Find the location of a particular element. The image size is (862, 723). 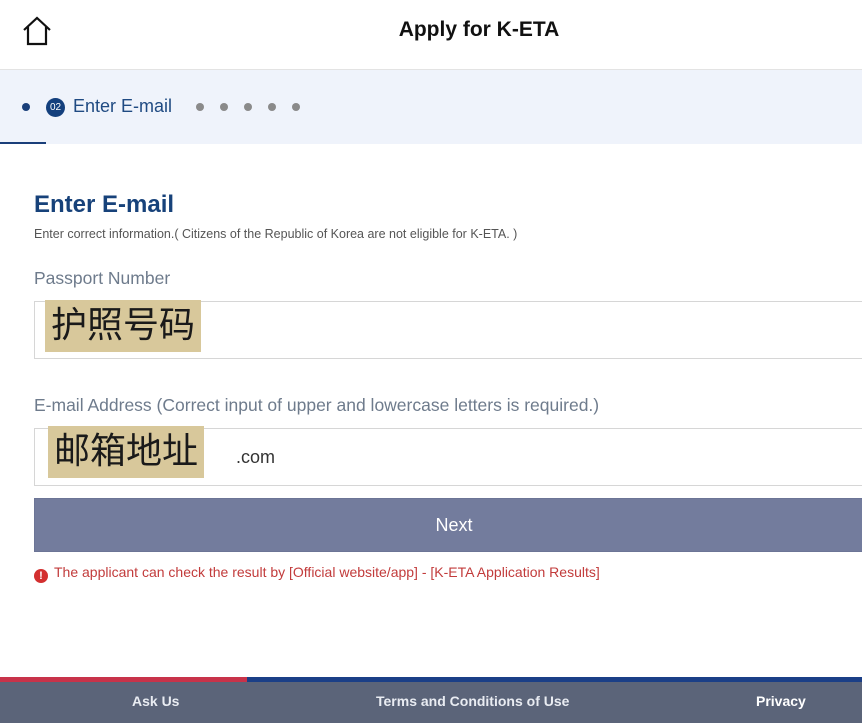

step-progress-line is located at coordinates (23, 143).